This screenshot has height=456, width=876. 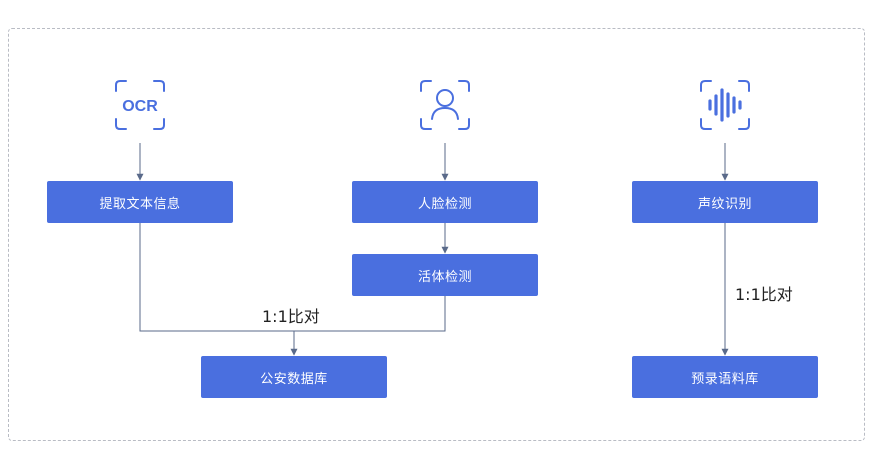 I want to click on liveness-box: 活体检测, so click(x=445, y=275).